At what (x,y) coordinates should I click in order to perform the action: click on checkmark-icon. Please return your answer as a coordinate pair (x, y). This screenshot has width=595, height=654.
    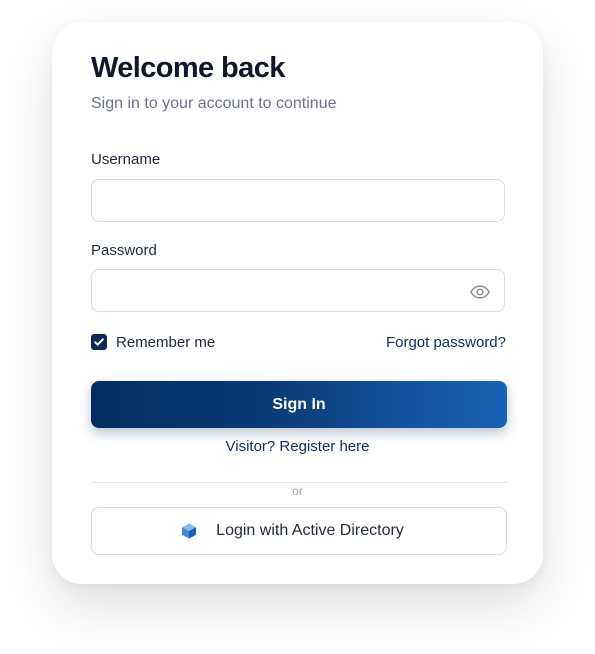
    Looking at the image, I should click on (99, 342).